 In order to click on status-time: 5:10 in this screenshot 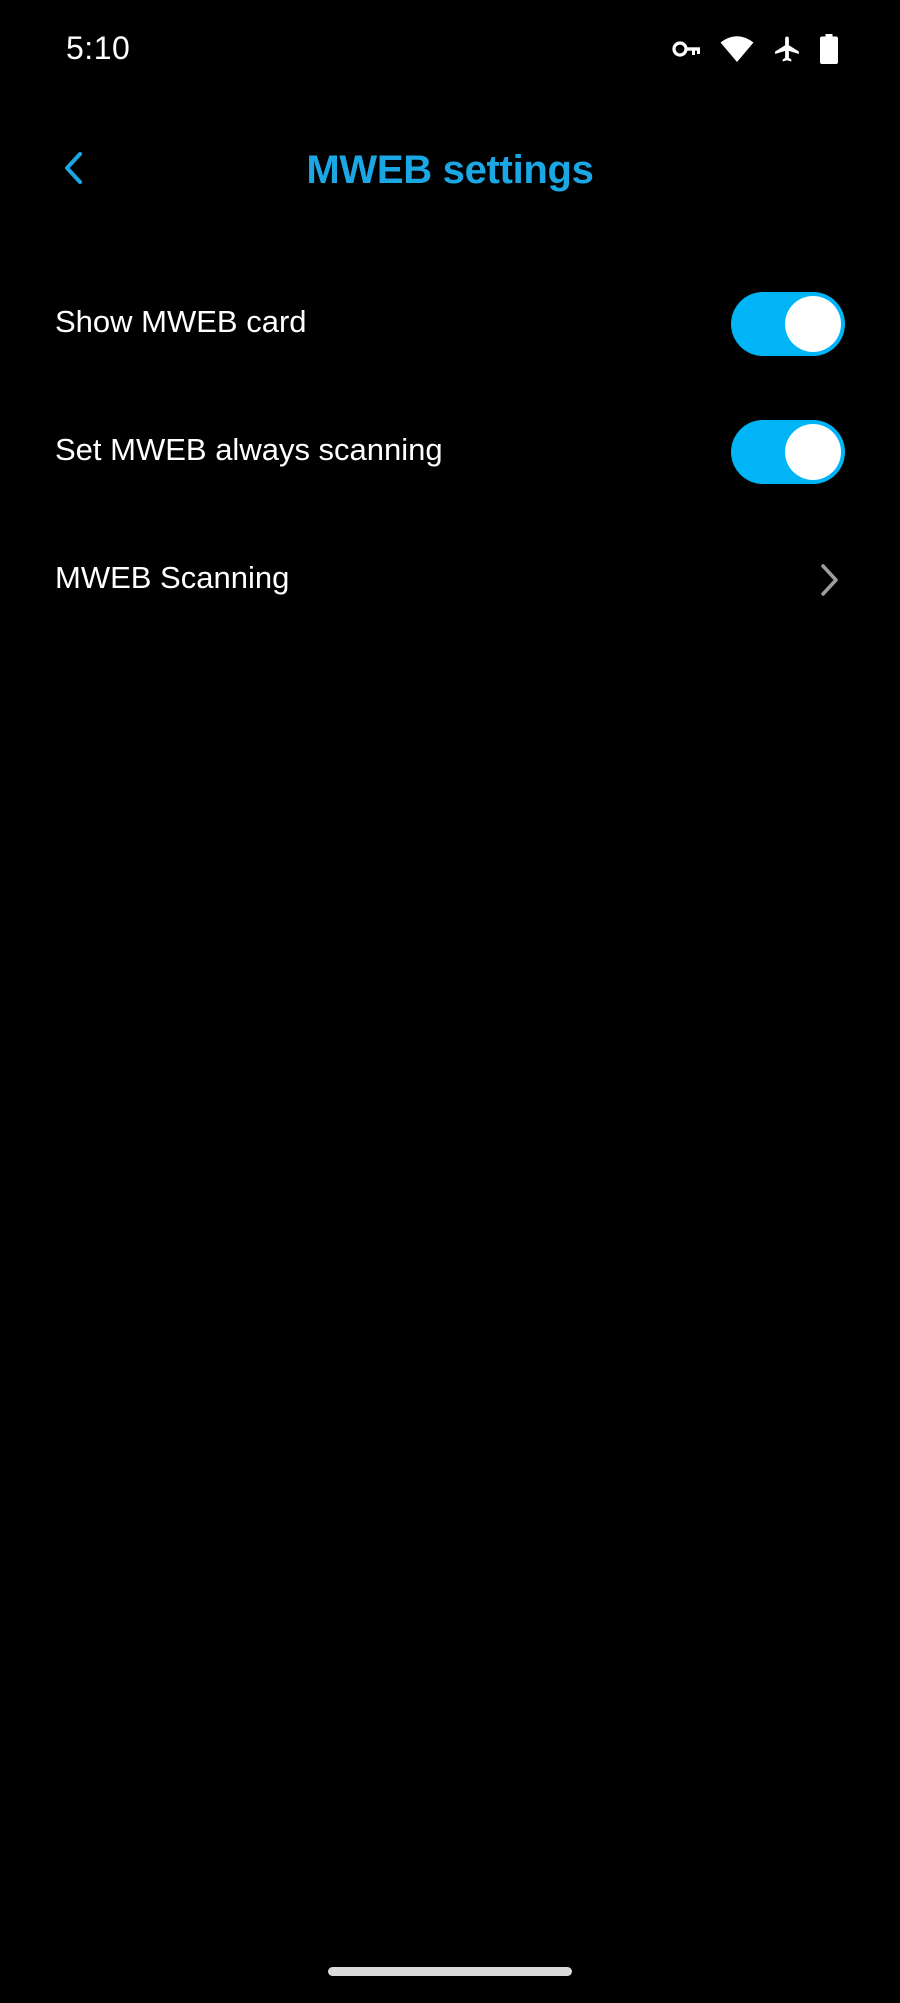, I will do `click(98, 48)`.